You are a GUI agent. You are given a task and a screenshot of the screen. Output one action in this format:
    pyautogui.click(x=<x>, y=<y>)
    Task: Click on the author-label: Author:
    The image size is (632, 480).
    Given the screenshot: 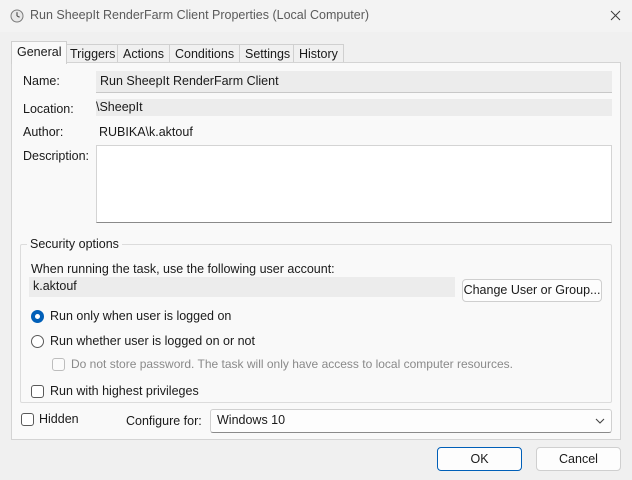 What is the action you would take?
    pyautogui.click(x=43, y=132)
    